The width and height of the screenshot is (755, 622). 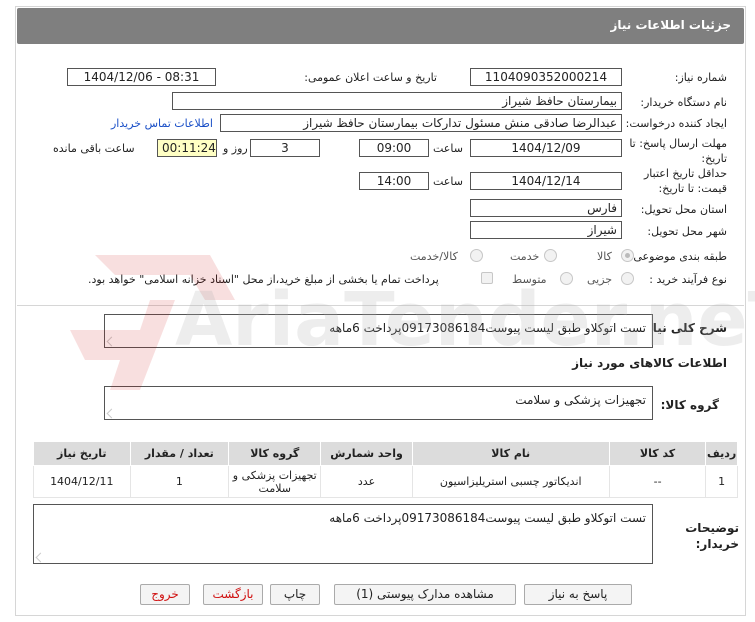 What do you see at coordinates (434, 256) in the screenshot?
I see `category-option-both: کالا/خدمت` at bounding box center [434, 256].